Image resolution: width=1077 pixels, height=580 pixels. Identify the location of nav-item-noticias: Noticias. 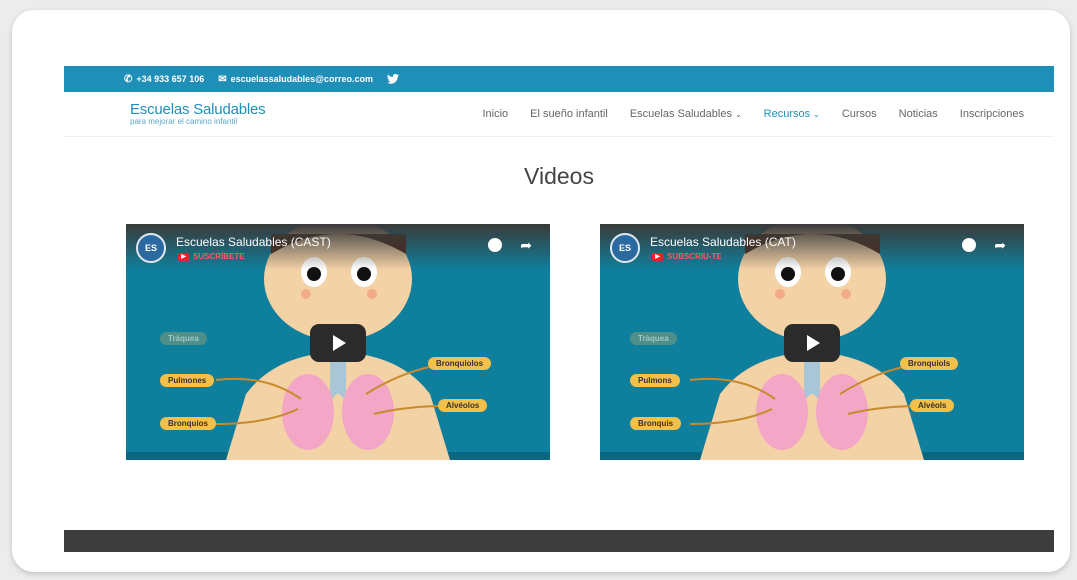
(918, 114).